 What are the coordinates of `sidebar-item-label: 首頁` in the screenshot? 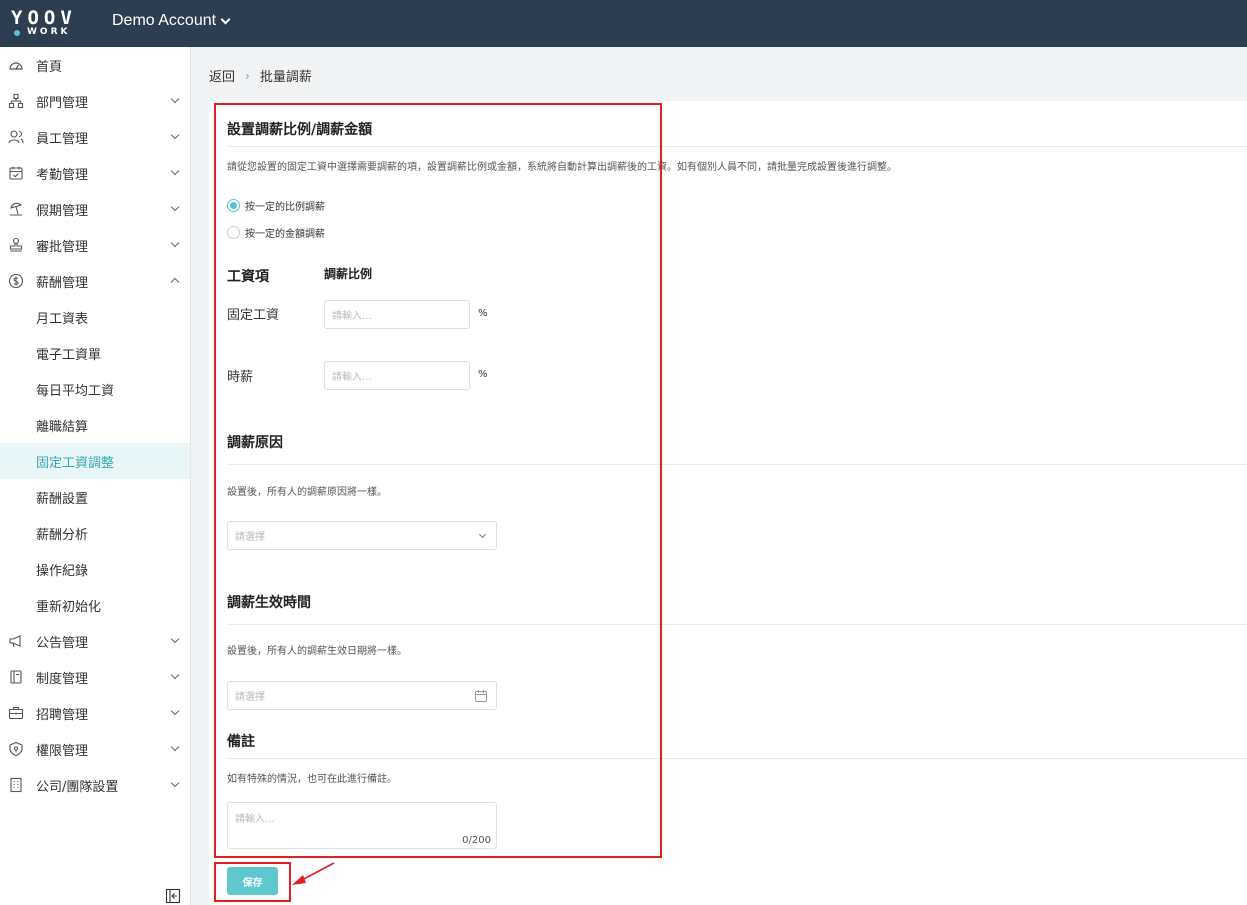 It's located at (49, 67).